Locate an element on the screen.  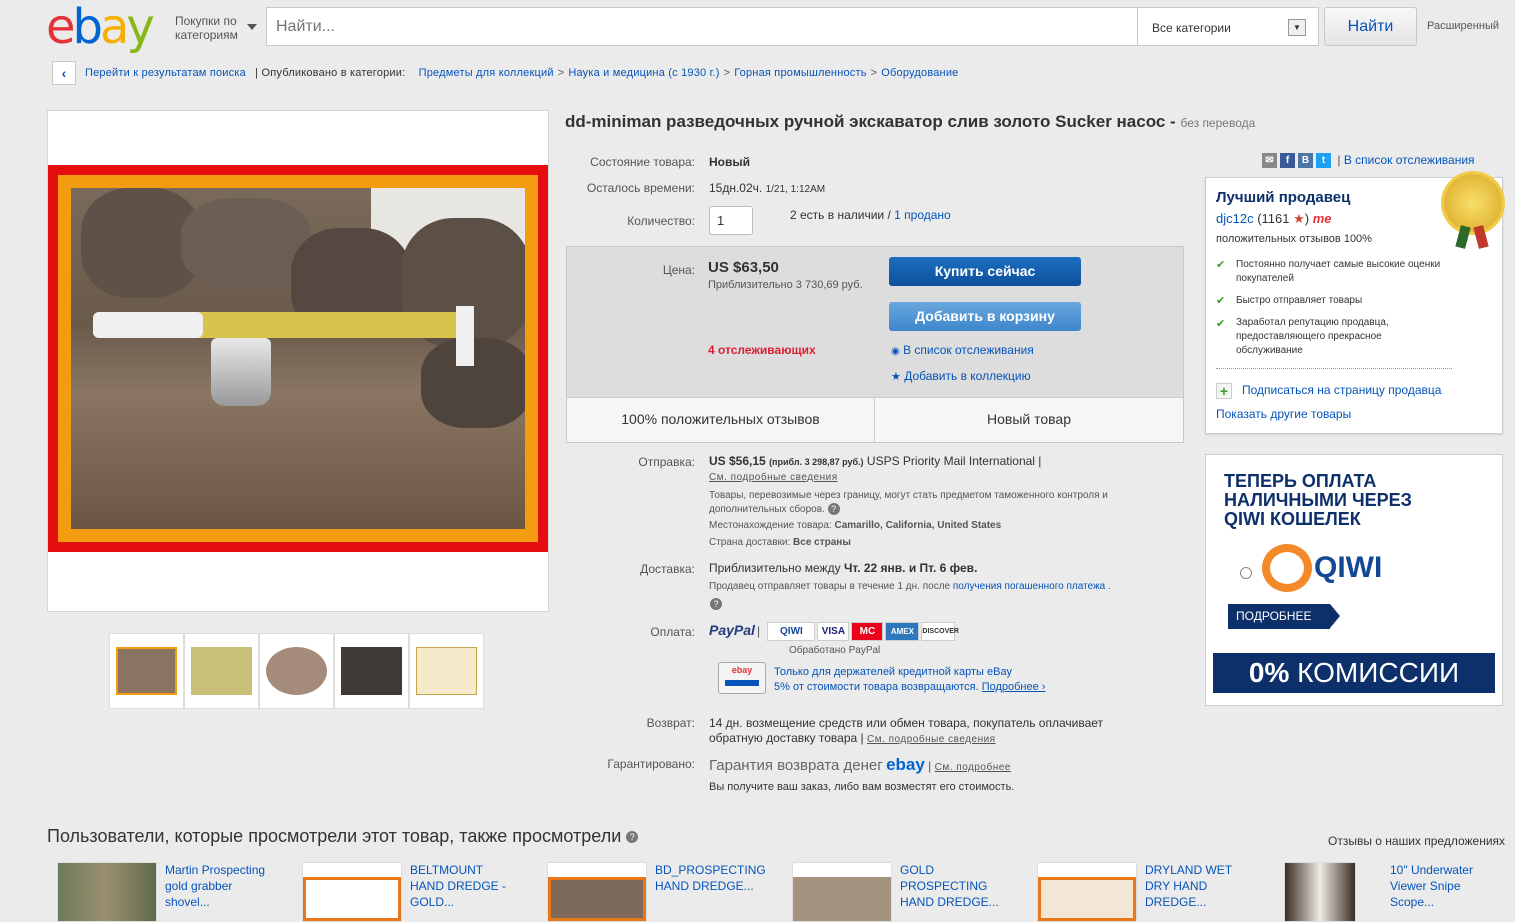
quantity-input: 1 is located at coordinates (731, 220).